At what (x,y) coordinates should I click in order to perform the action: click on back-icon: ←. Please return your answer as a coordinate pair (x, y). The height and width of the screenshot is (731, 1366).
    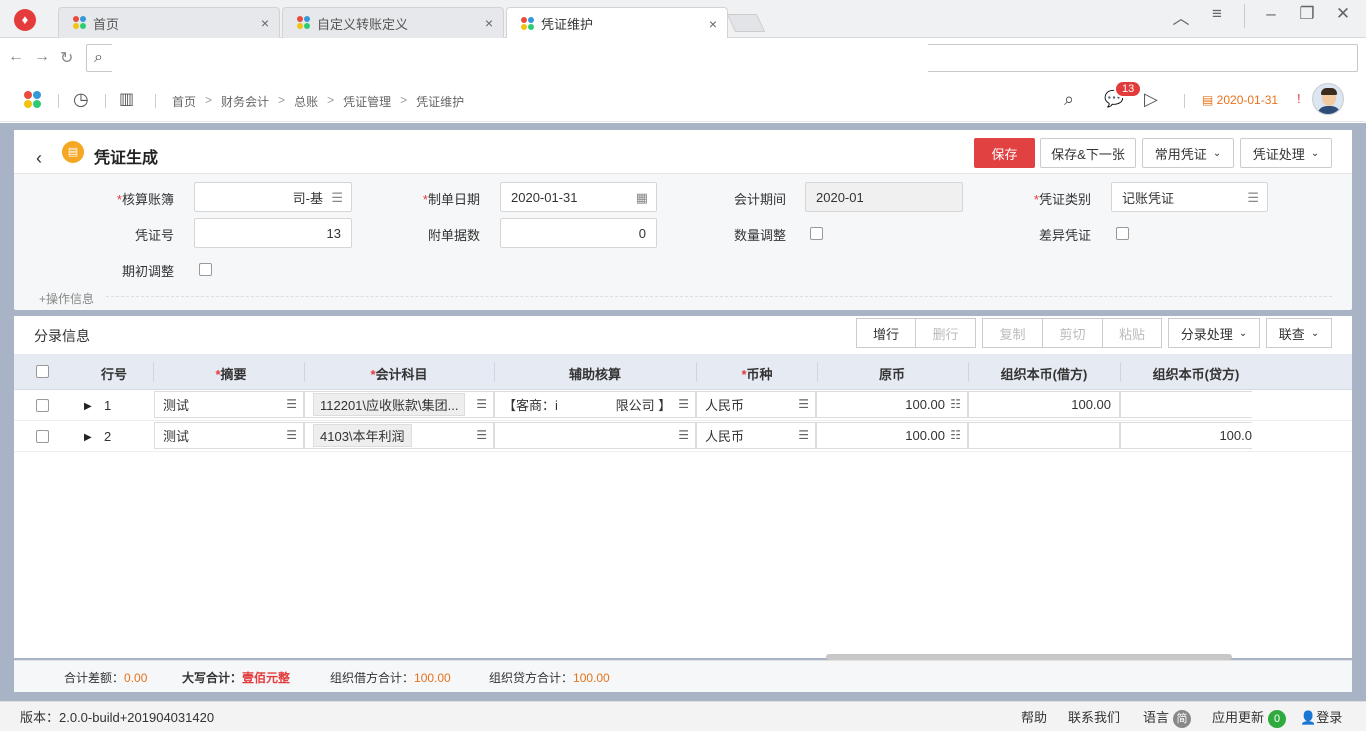
    Looking at the image, I should click on (16, 57).